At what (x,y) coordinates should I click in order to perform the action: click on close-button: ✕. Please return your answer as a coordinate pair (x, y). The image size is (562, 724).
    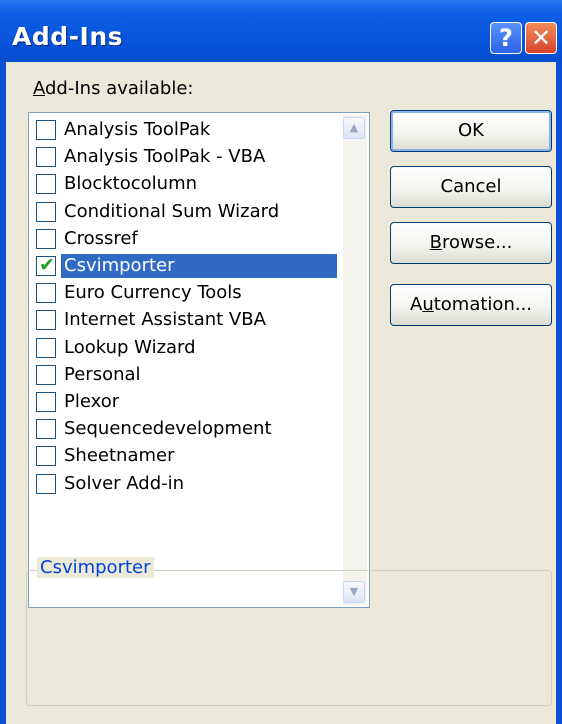
    Looking at the image, I should click on (541, 38).